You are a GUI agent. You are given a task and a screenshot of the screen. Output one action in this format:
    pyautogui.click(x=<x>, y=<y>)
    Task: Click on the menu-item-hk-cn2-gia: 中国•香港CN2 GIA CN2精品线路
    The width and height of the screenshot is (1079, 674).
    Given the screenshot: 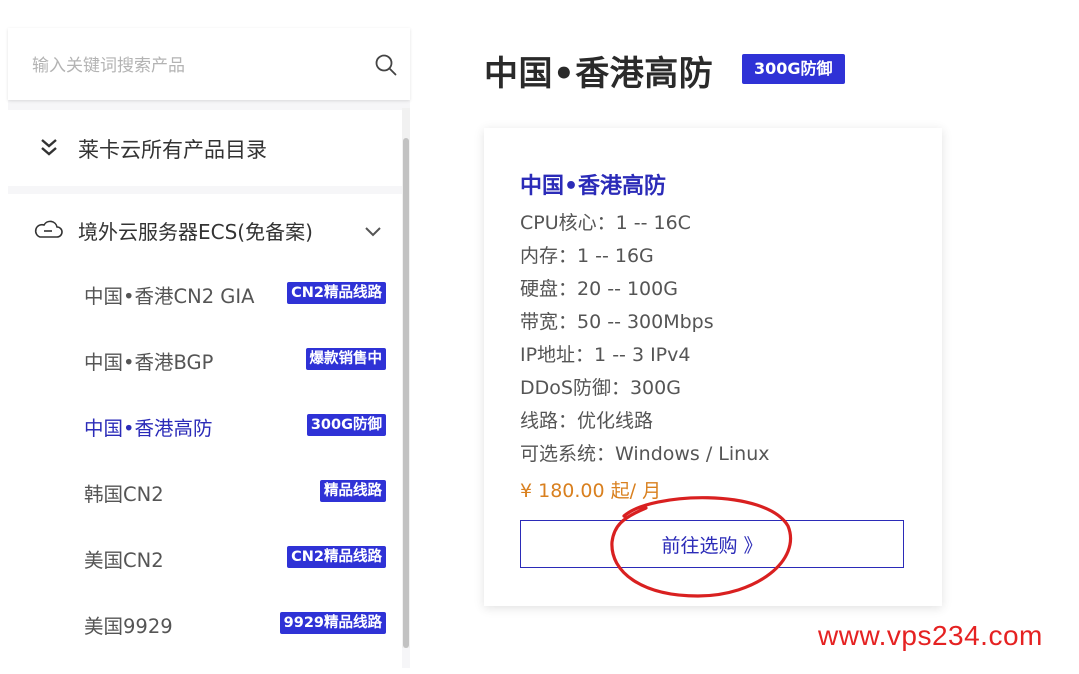 What is the action you would take?
    pyautogui.click(x=205, y=299)
    